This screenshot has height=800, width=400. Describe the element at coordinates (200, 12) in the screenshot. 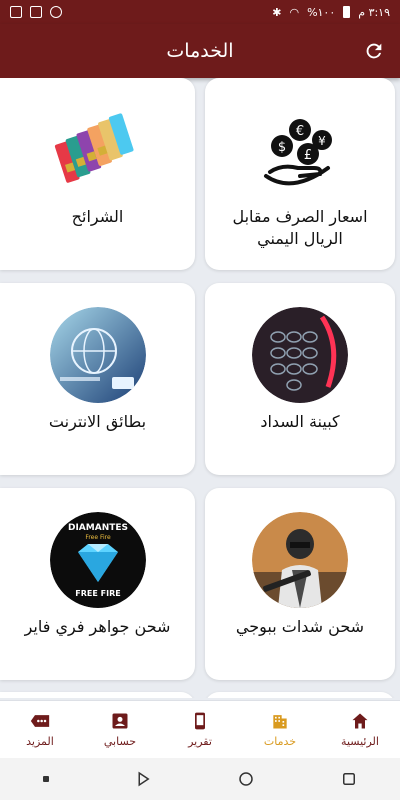

I see `status-bar: ✱ ◠ %١٠٠ ٣:١٩ م` at that location.